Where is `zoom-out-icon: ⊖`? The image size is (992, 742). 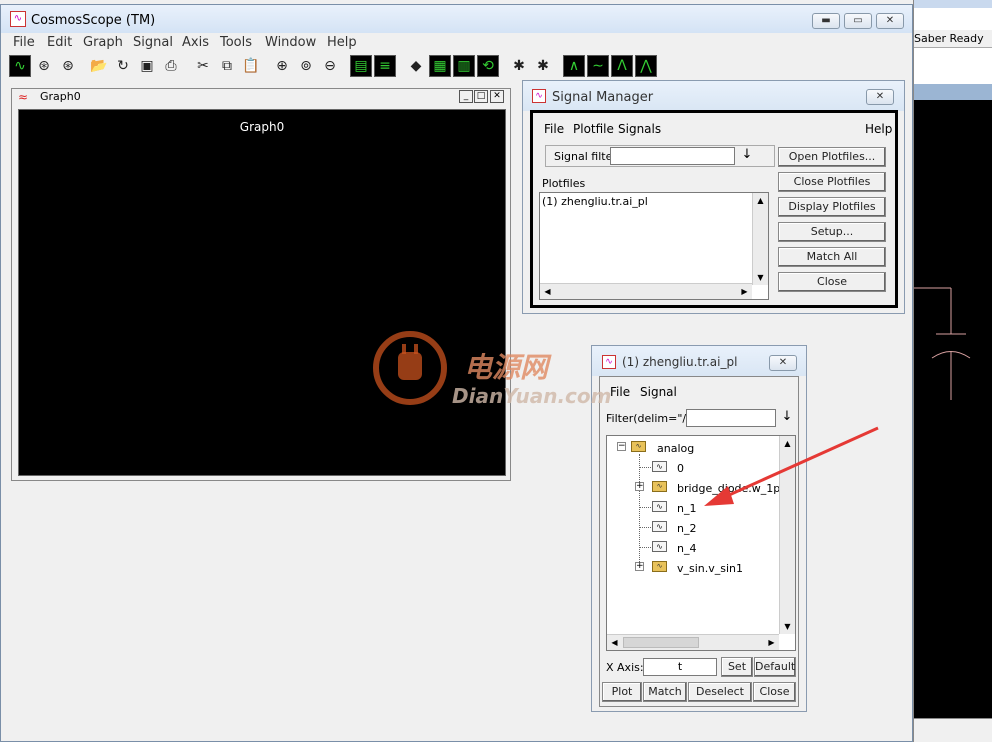
zoom-out-icon: ⊖ is located at coordinates (330, 66).